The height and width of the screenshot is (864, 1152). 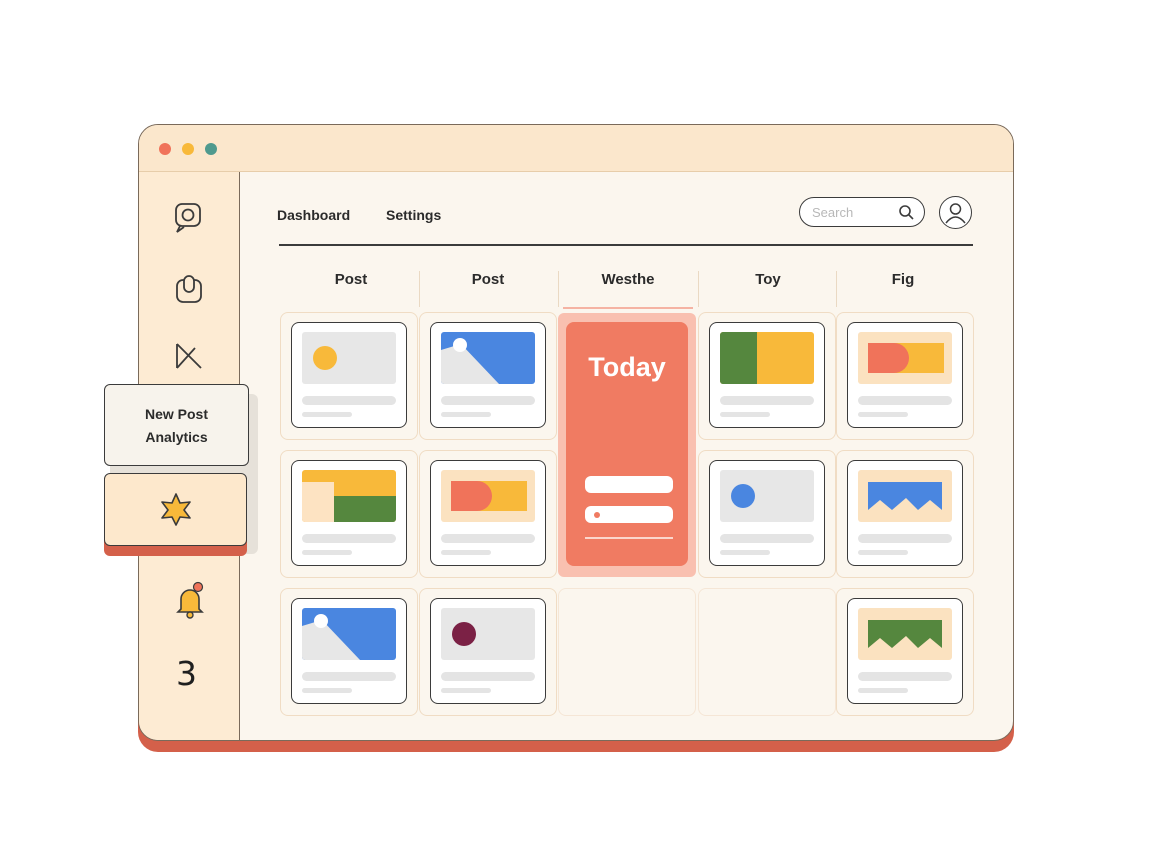 I want to click on star-icon, so click(x=176, y=509).